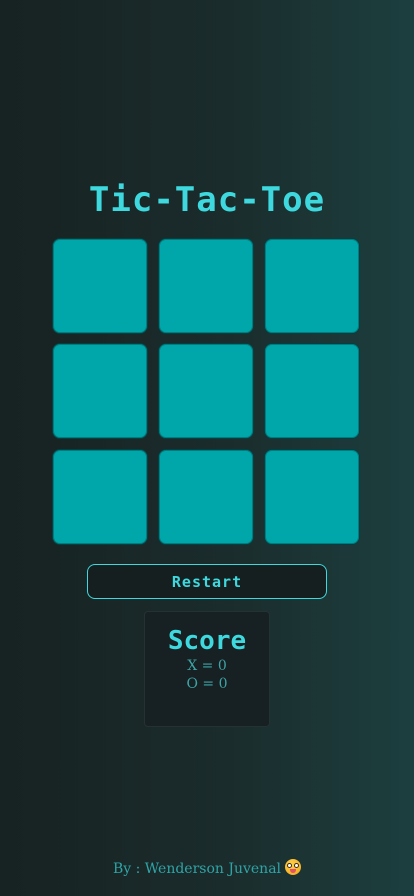 This screenshot has width=414, height=896. Describe the element at coordinates (207, 200) in the screenshot. I see `game-title: Tic-Tac-Toe` at that location.